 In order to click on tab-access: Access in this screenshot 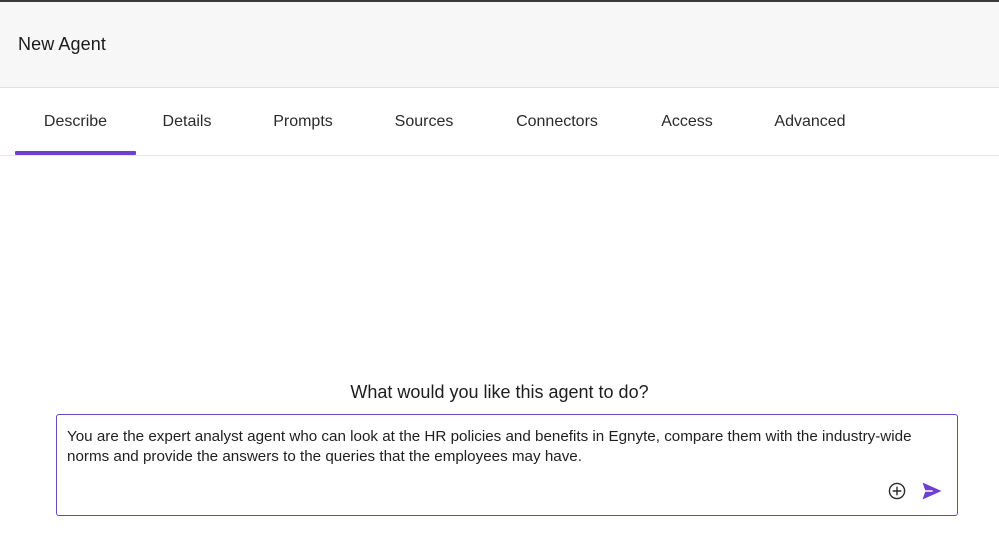, I will do `click(687, 121)`.